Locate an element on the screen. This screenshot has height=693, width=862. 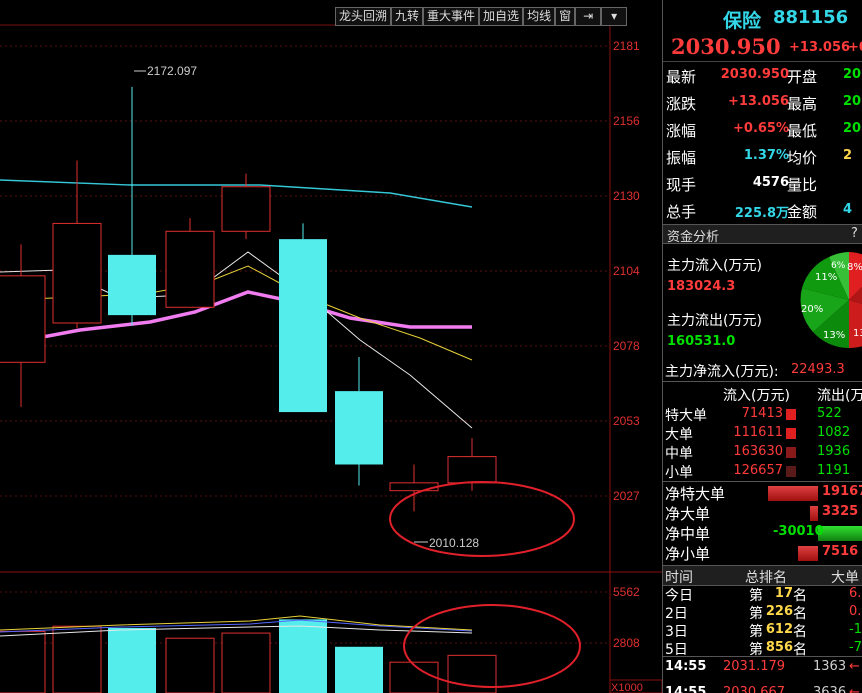
last-price: 2030.950 is located at coordinates (726, 46).